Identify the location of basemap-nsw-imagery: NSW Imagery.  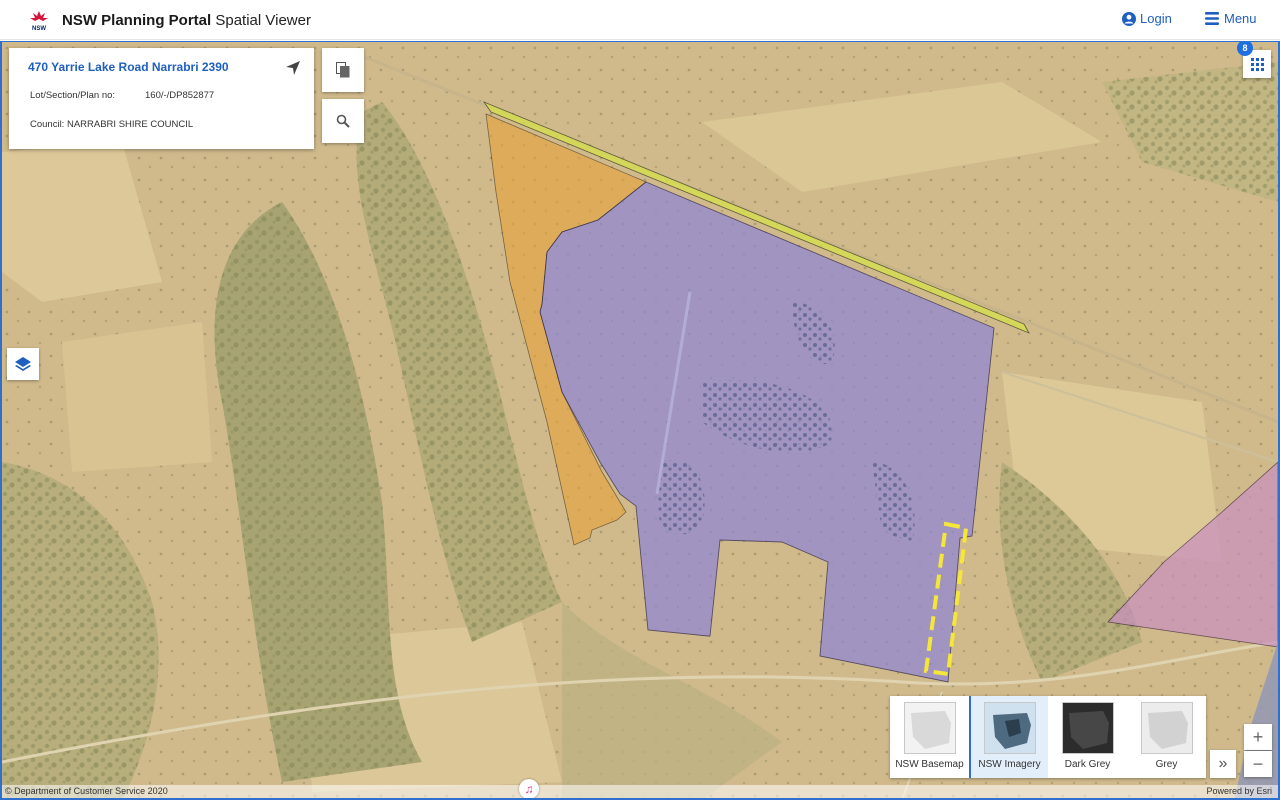
(1008, 737).